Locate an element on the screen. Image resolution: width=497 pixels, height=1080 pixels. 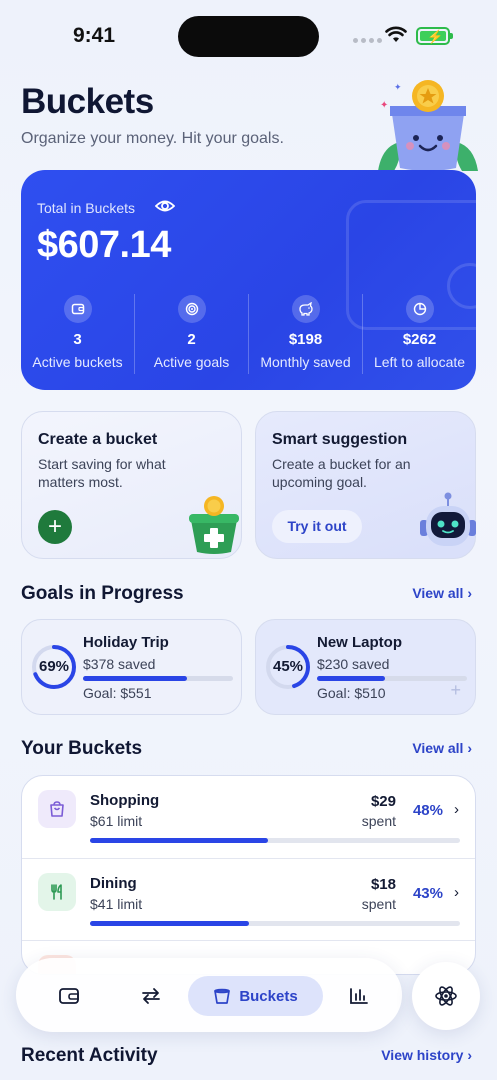
stat-active-buckets: 3 Active buckets is located at coordinates (77, 334).